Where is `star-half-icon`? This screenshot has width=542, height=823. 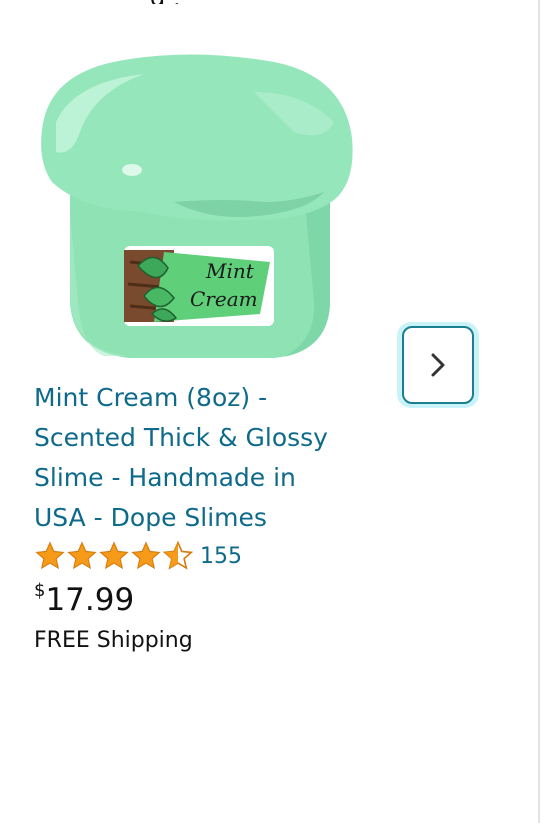
star-half-icon is located at coordinates (178, 555).